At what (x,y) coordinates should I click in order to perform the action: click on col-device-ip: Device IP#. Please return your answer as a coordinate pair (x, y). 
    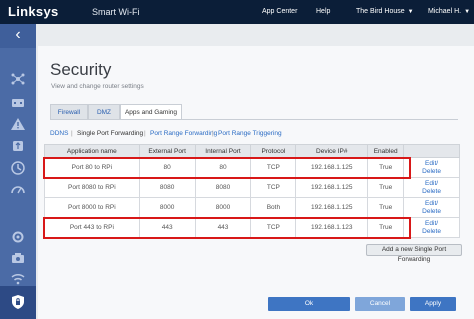
    Looking at the image, I should click on (332, 151).